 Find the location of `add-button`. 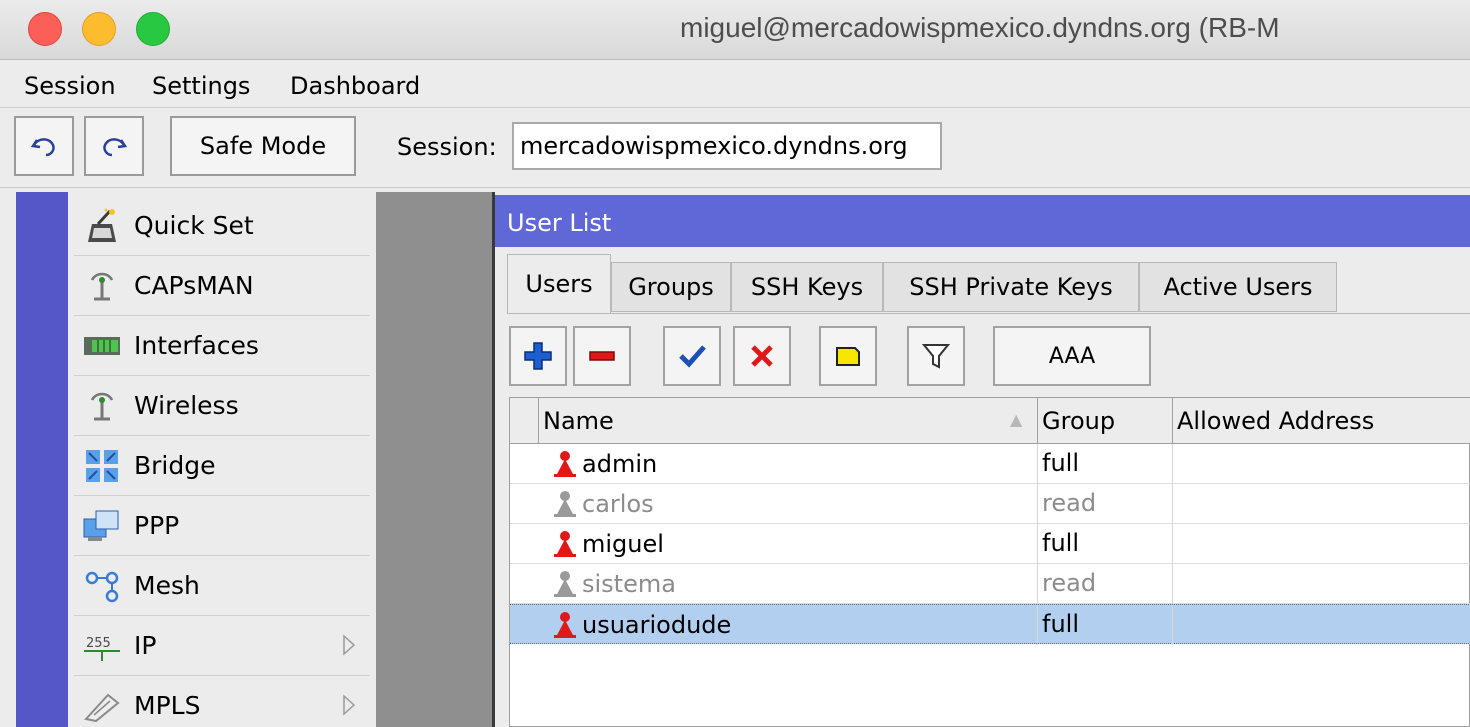

add-button is located at coordinates (538, 356).